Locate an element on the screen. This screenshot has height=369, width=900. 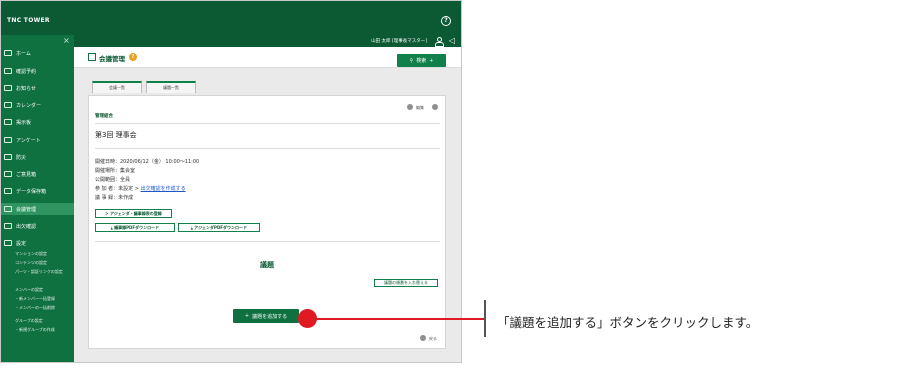
tab-agenda-list: 議題一覧 is located at coordinates (171, 87).